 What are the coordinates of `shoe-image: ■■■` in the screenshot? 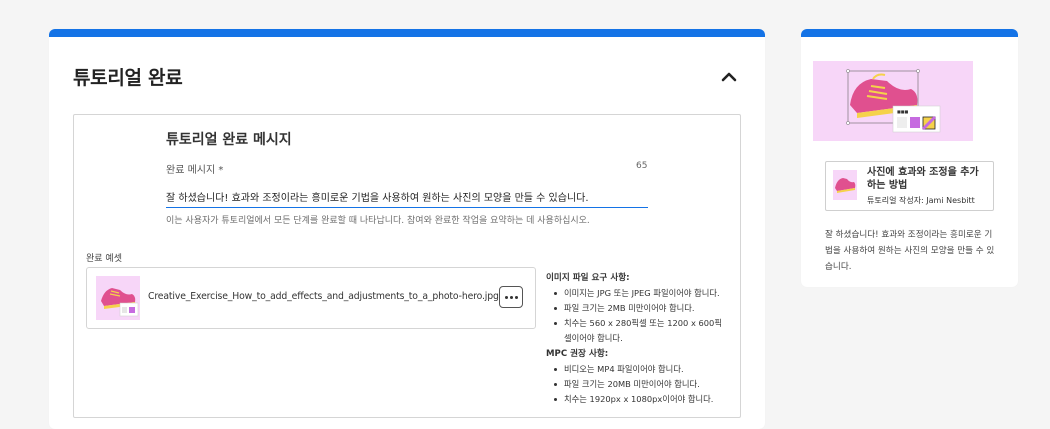 It's located at (893, 101).